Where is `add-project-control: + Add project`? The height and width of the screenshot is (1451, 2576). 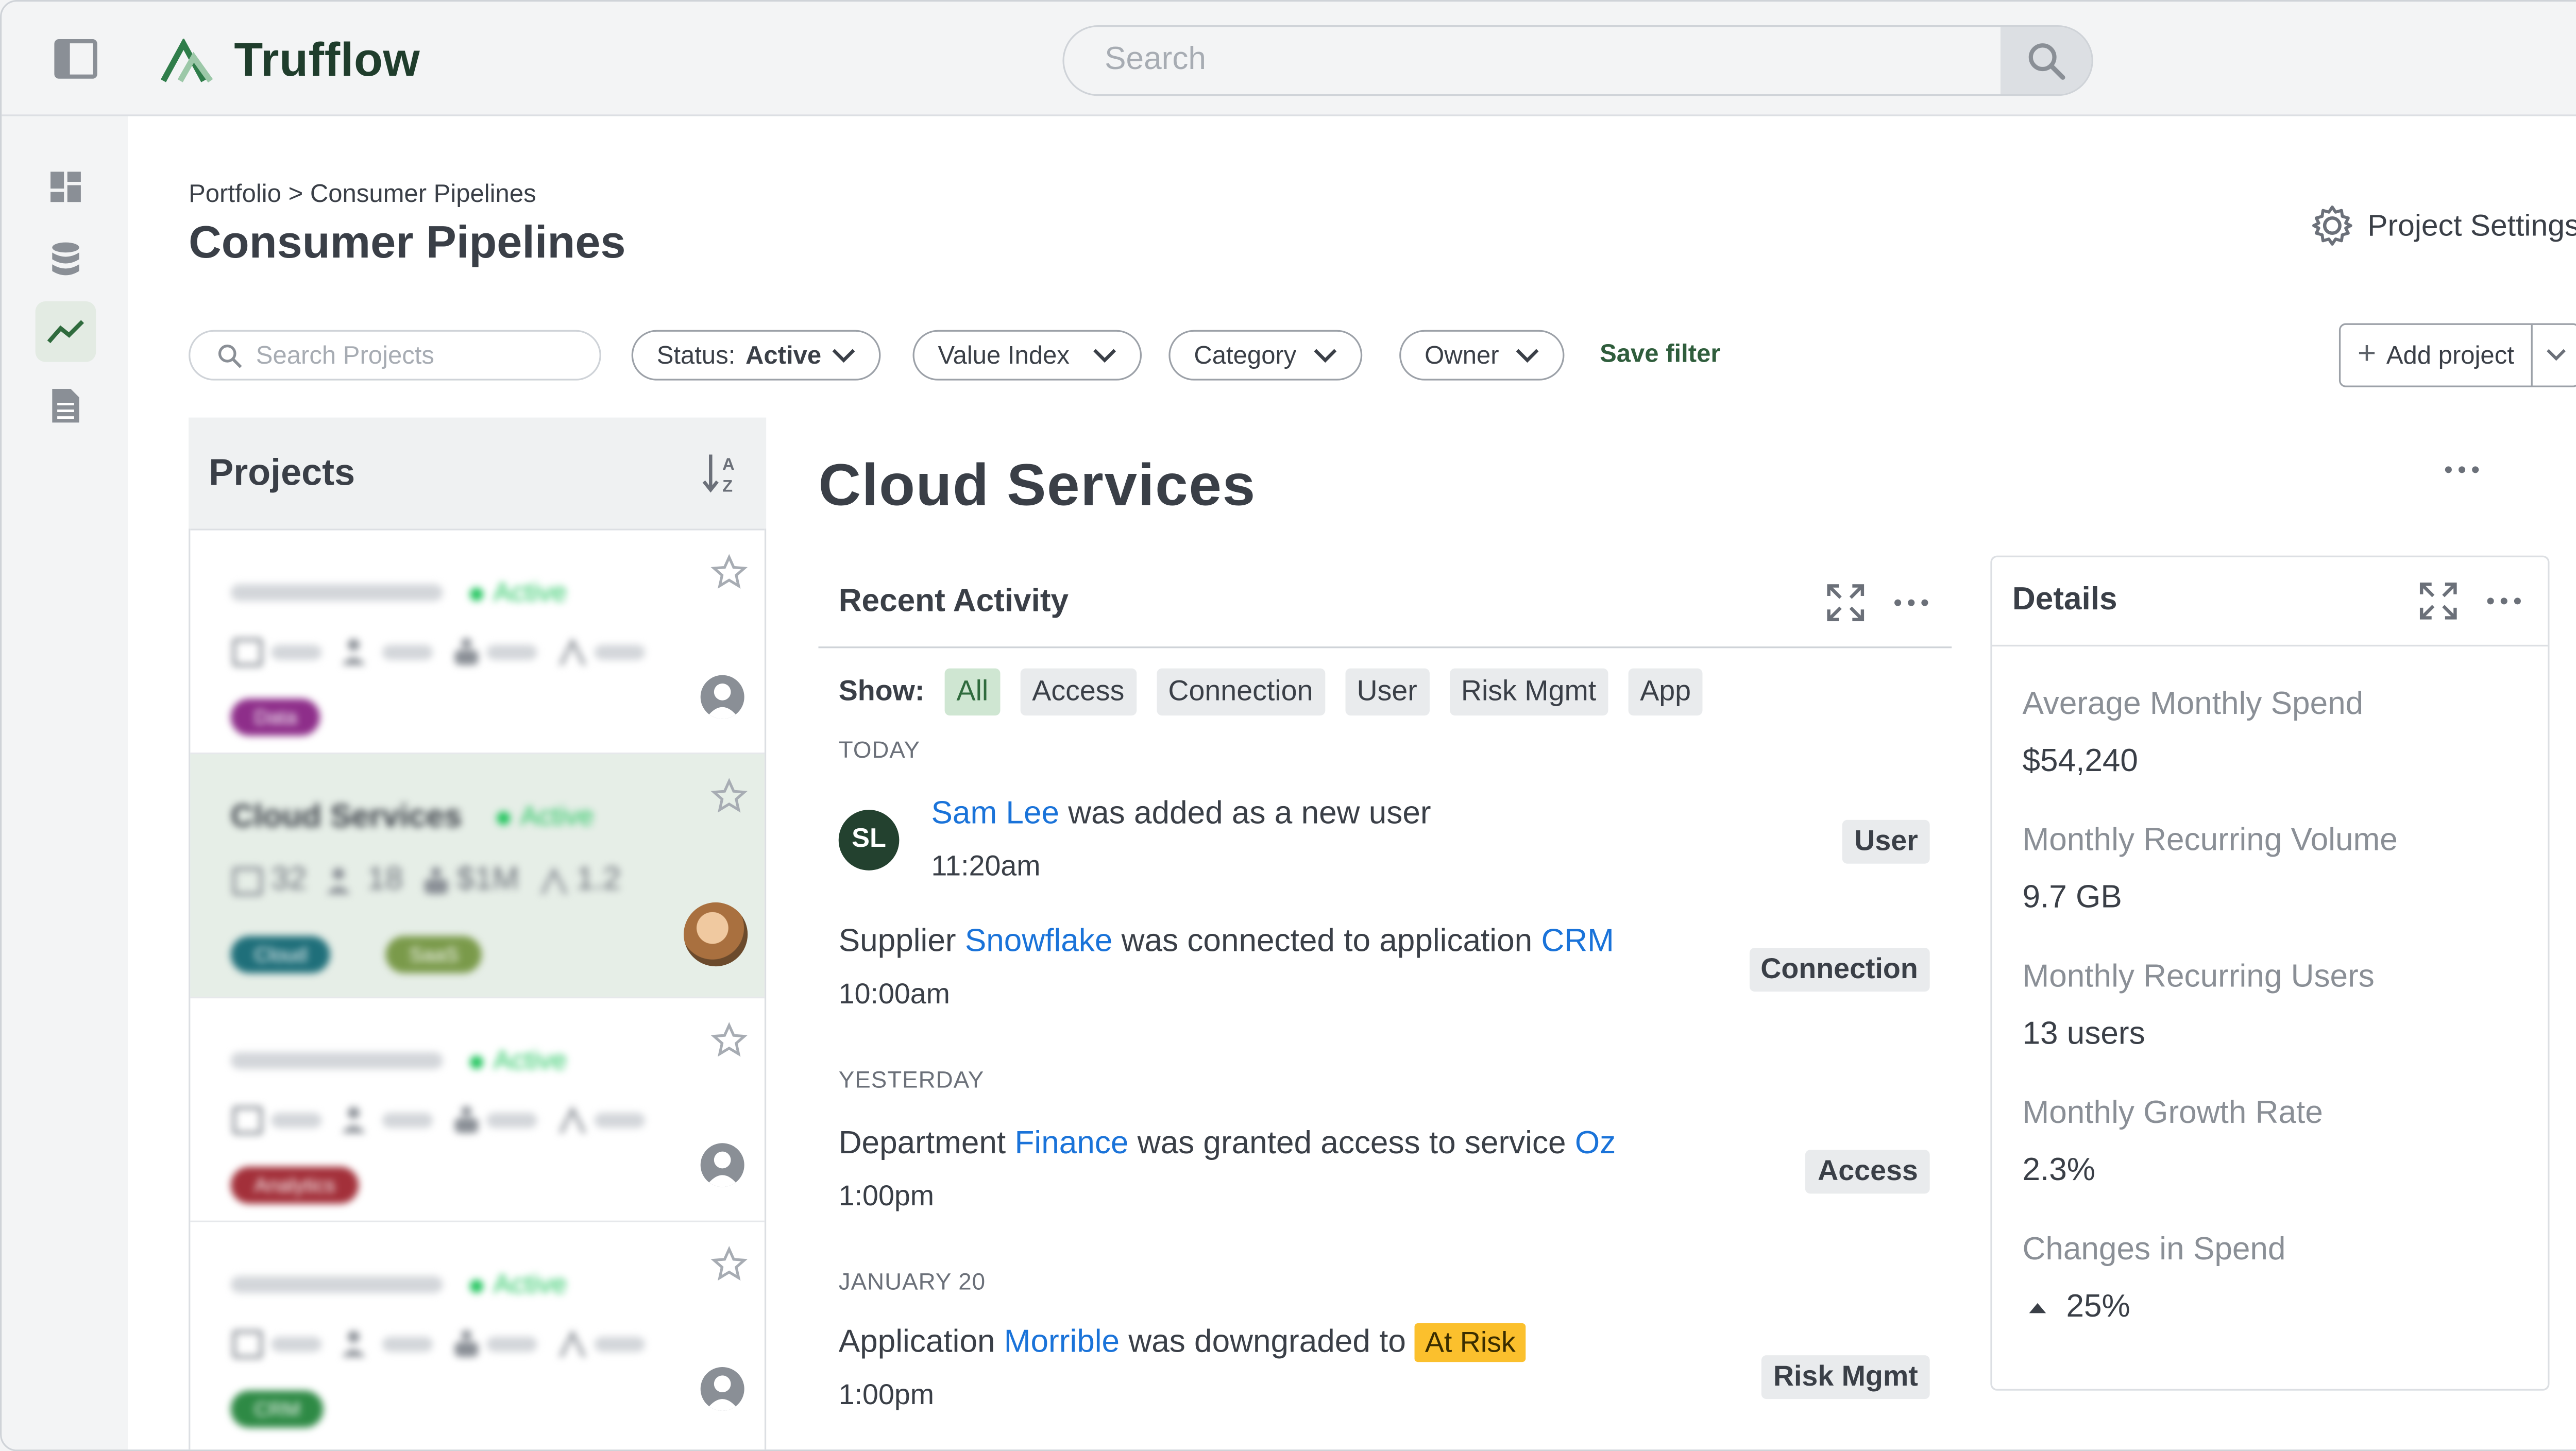
add-project-control: + Add project is located at coordinates (2457, 355).